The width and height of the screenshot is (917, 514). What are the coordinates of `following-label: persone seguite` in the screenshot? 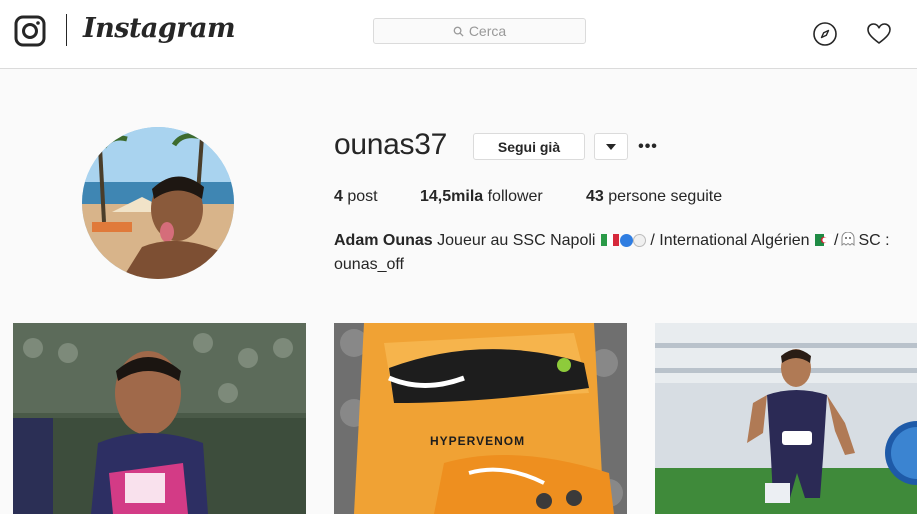 It's located at (665, 196).